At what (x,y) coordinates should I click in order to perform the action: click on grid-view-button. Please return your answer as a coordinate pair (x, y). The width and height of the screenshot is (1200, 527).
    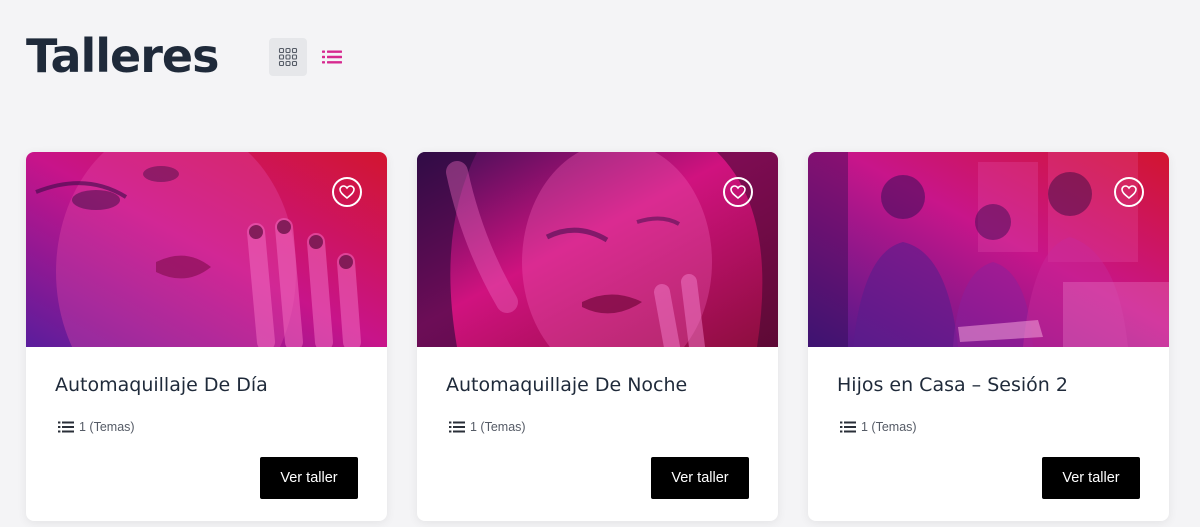
    Looking at the image, I should click on (287, 57).